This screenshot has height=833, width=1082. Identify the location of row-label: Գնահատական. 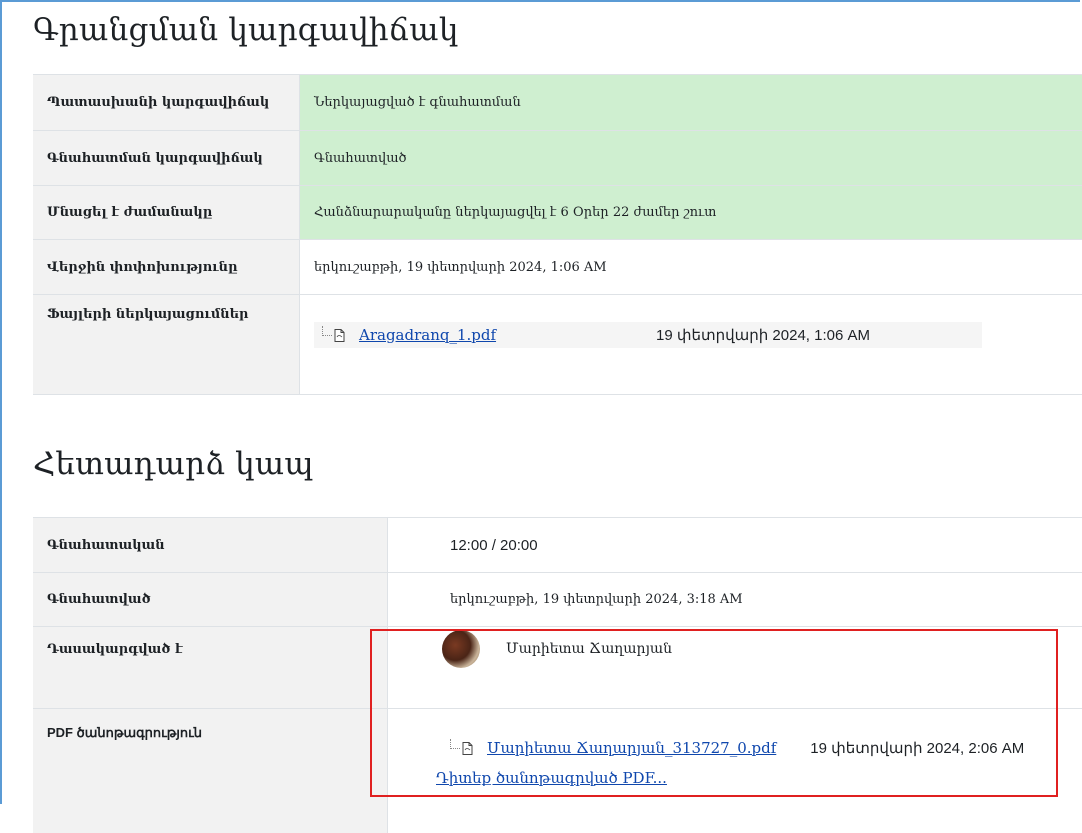
(210, 545).